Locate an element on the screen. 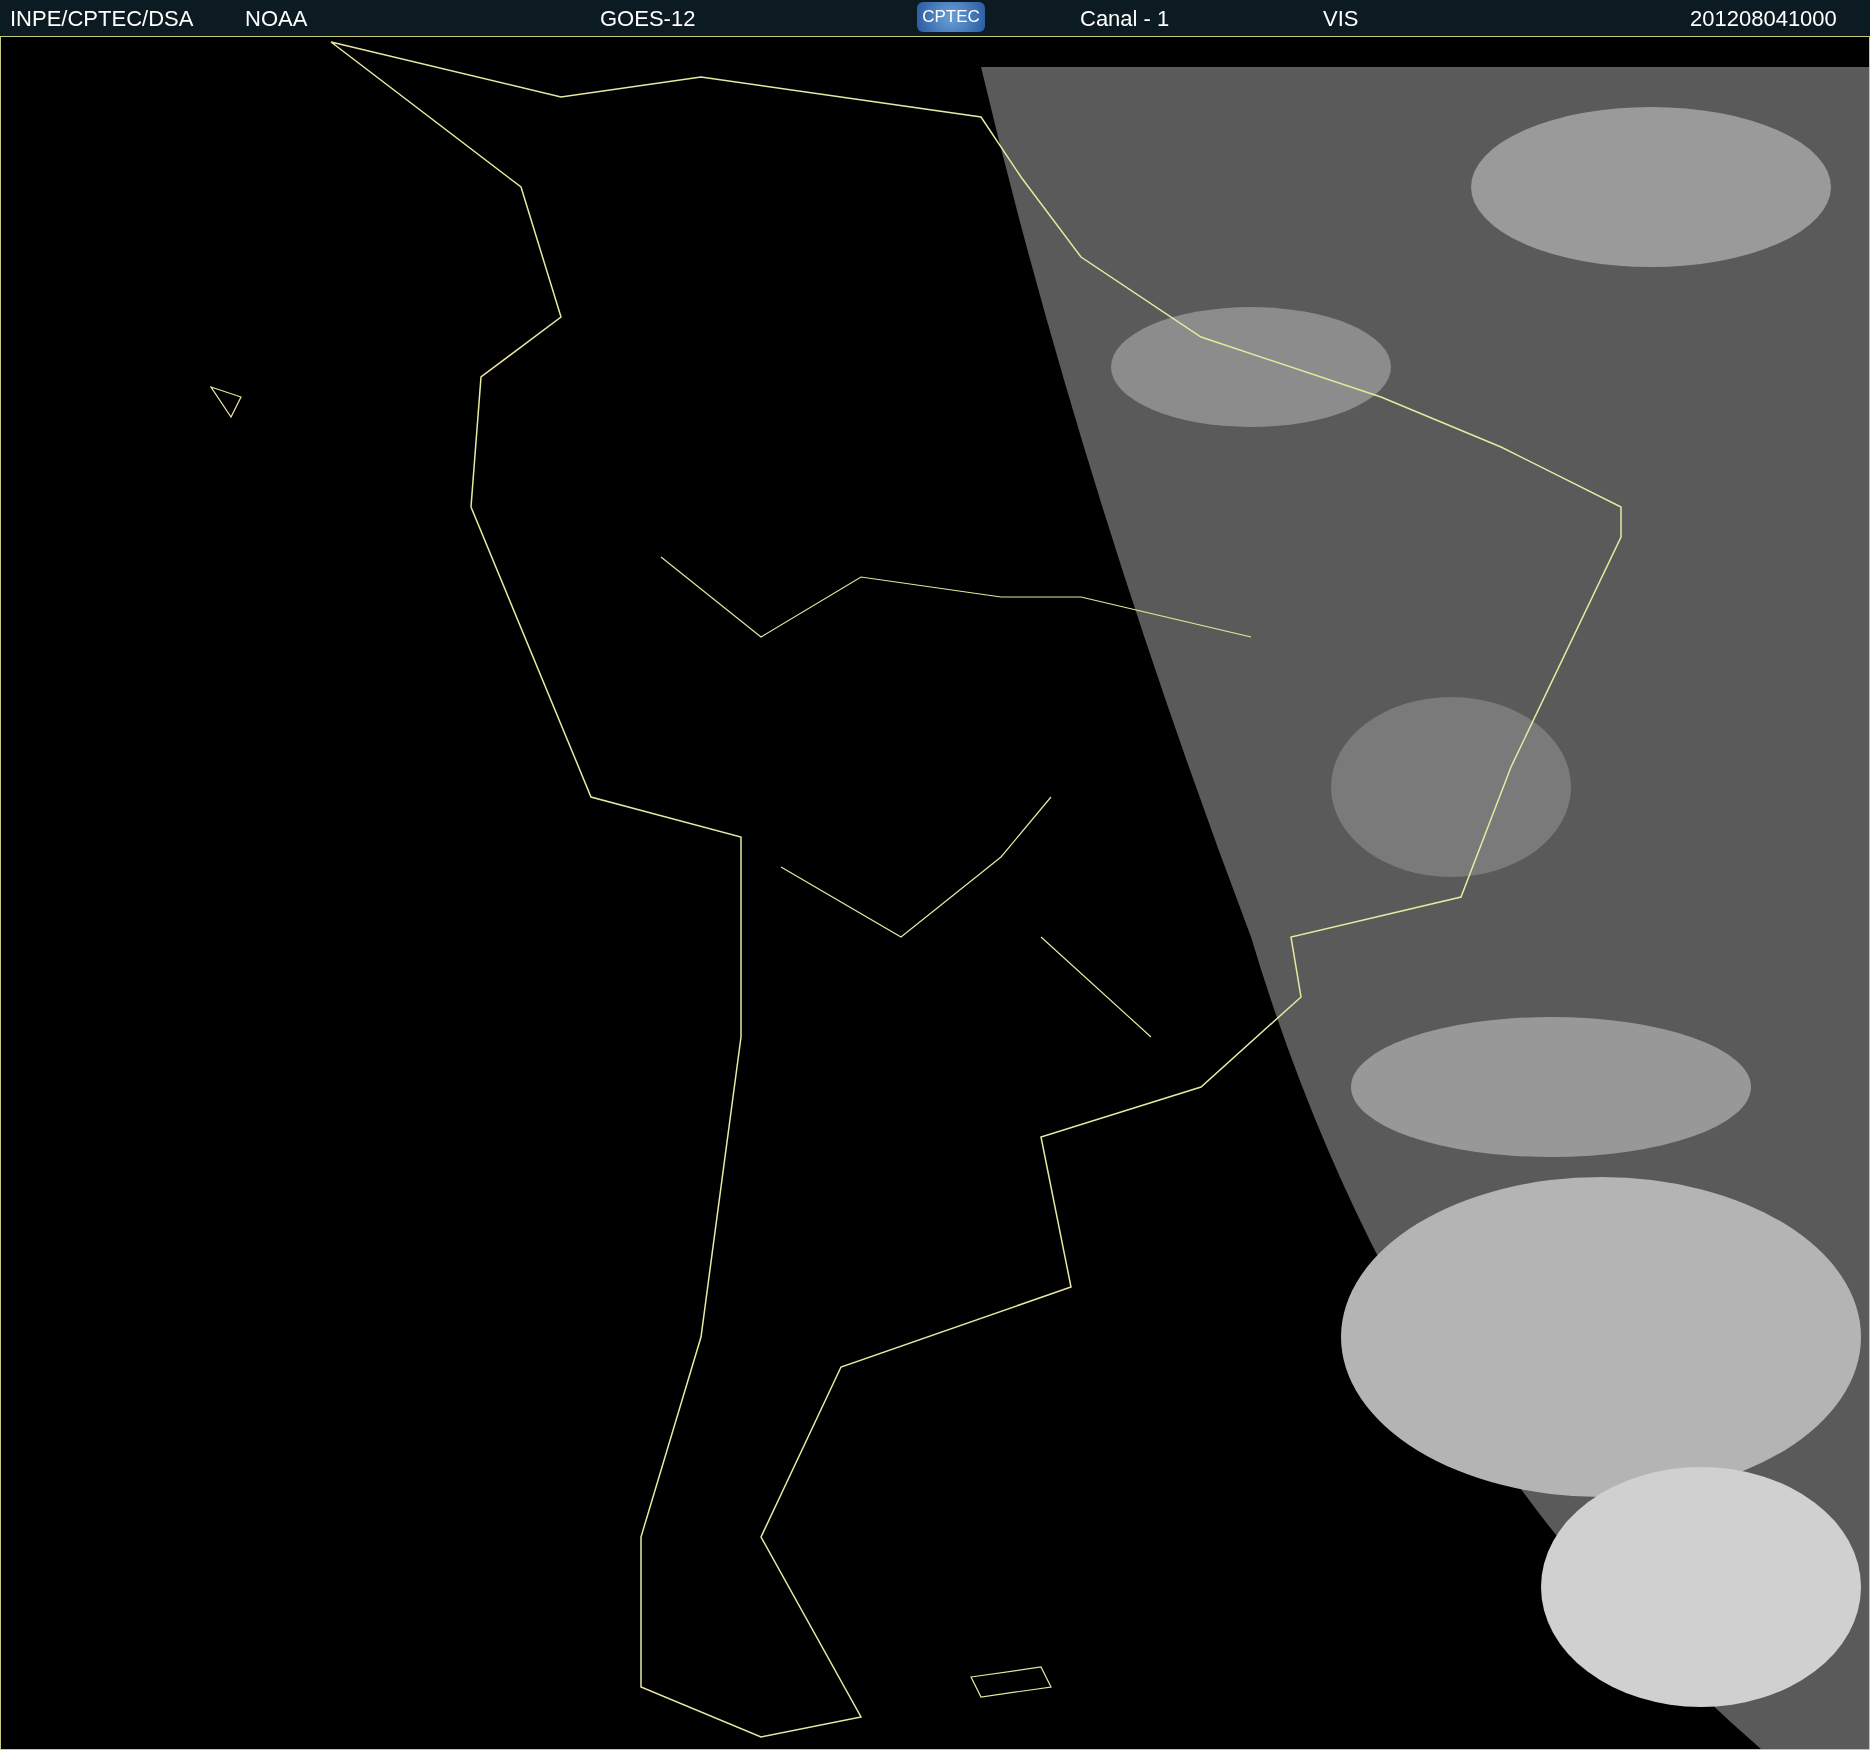 This screenshot has width=1870, height=1750. logo: CPTEC is located at coordinates (951, 17).